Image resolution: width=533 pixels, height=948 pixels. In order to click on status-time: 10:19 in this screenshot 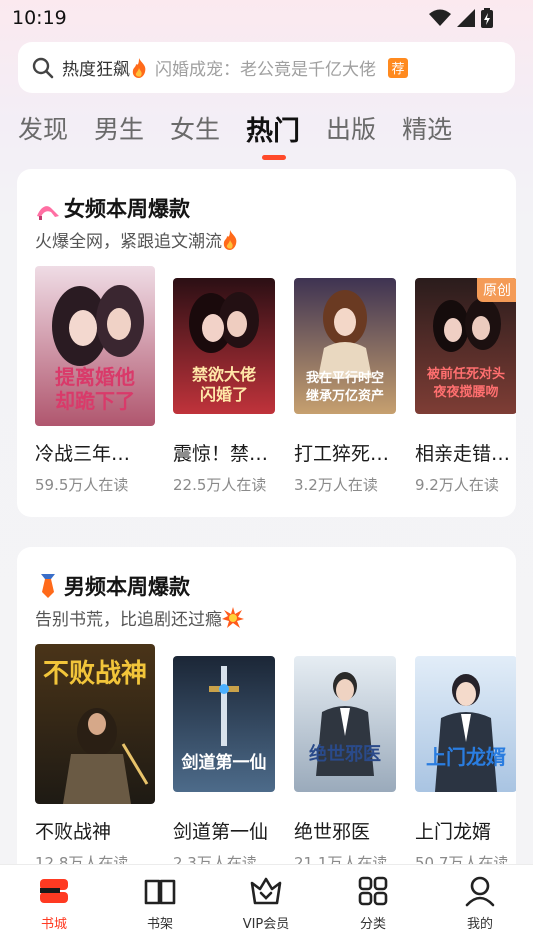, I will do `click(39, 18)`.